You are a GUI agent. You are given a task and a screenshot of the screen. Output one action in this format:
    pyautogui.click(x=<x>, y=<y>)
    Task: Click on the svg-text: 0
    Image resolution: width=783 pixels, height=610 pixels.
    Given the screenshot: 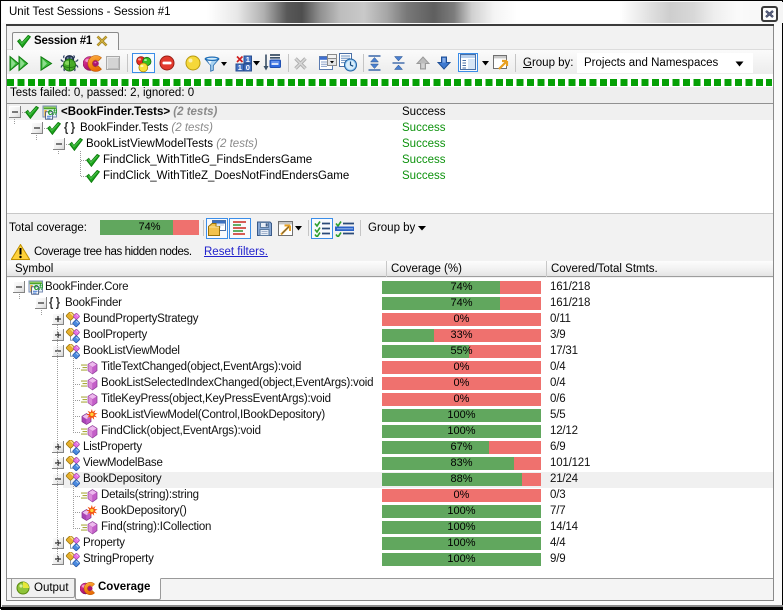 What is the action you would take?
    pyautogui.click(x=248, y=67)
    